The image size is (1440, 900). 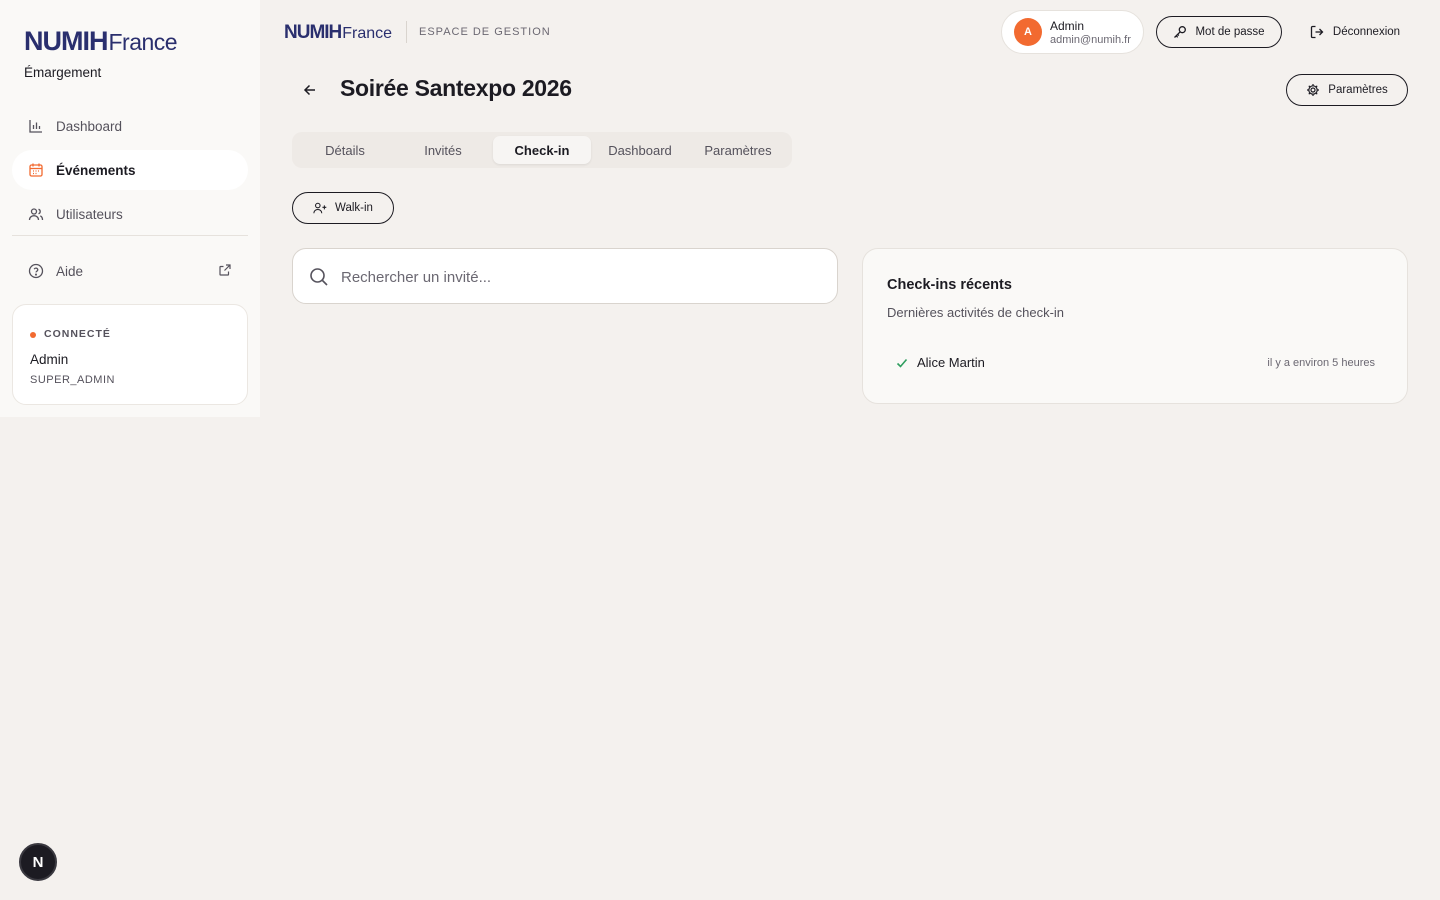 I want to click on help-circle-icon, so click(x=36, y=271).